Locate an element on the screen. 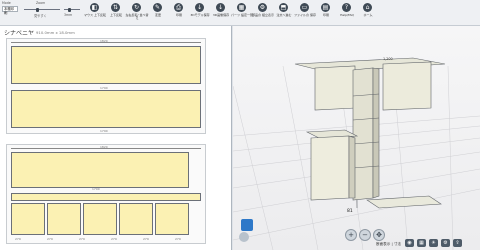 Image resolution: width=480 pixels, height=250 pixels. cart-icon: ⬒ is located at coordinates (283, 7).